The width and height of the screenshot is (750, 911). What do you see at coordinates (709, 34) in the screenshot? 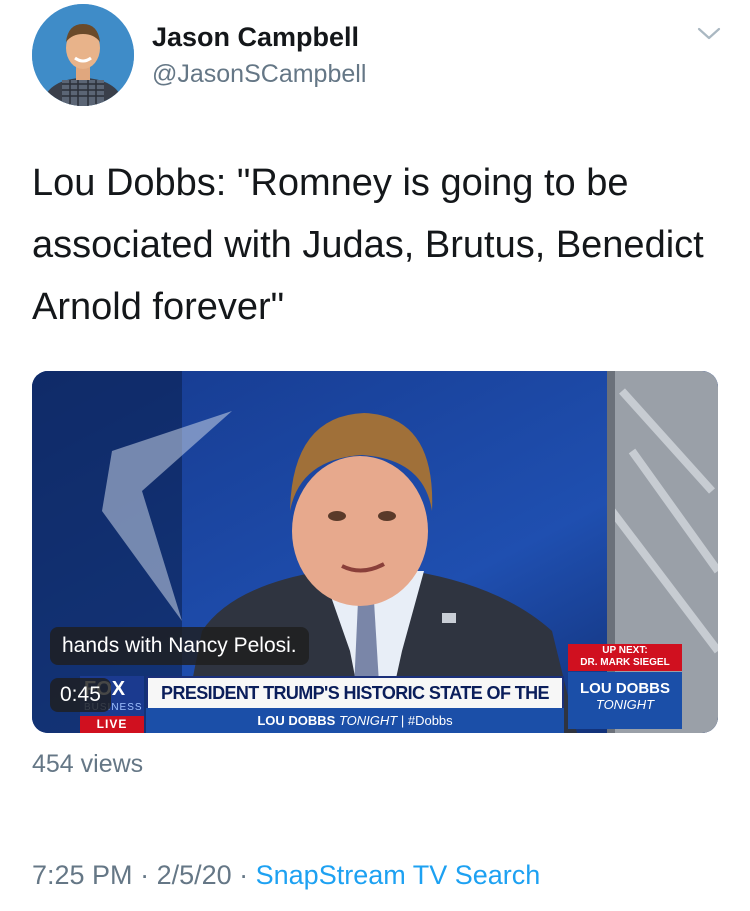
I see `chevron-down-icon` at bounding box center [709, 34].